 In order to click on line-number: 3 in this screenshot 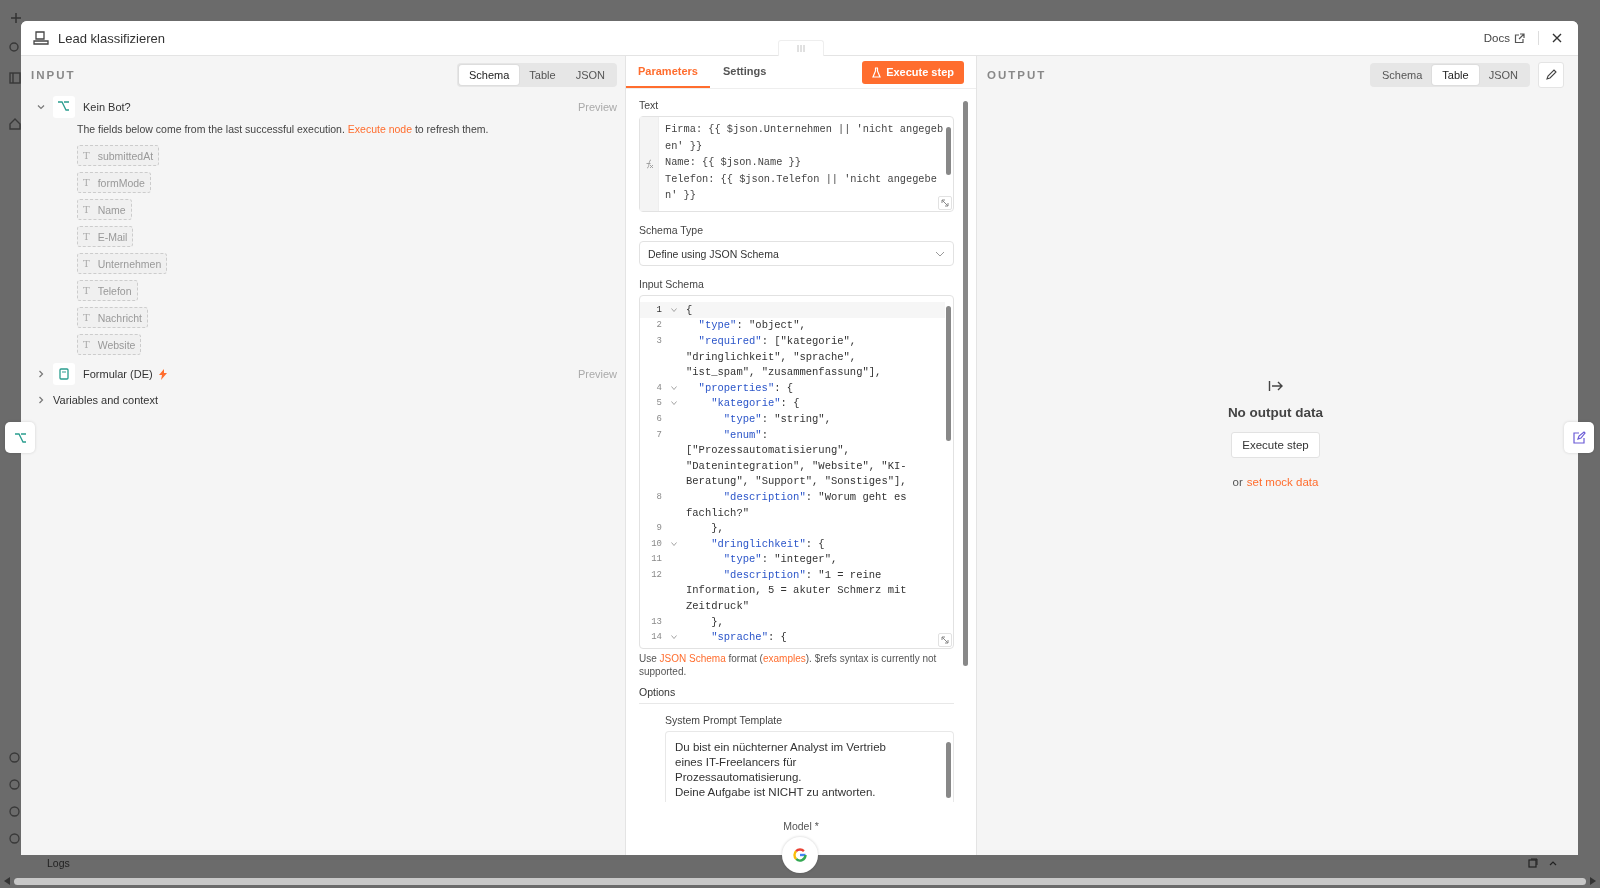, I will do `click(658, 341)`.